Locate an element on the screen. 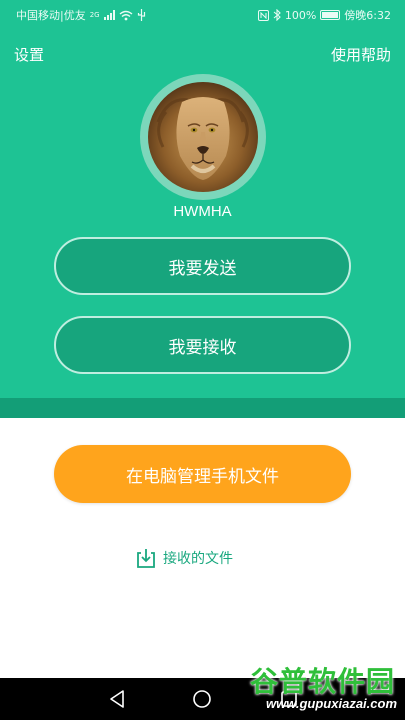  back-icon is located at coordinates (117, 699).